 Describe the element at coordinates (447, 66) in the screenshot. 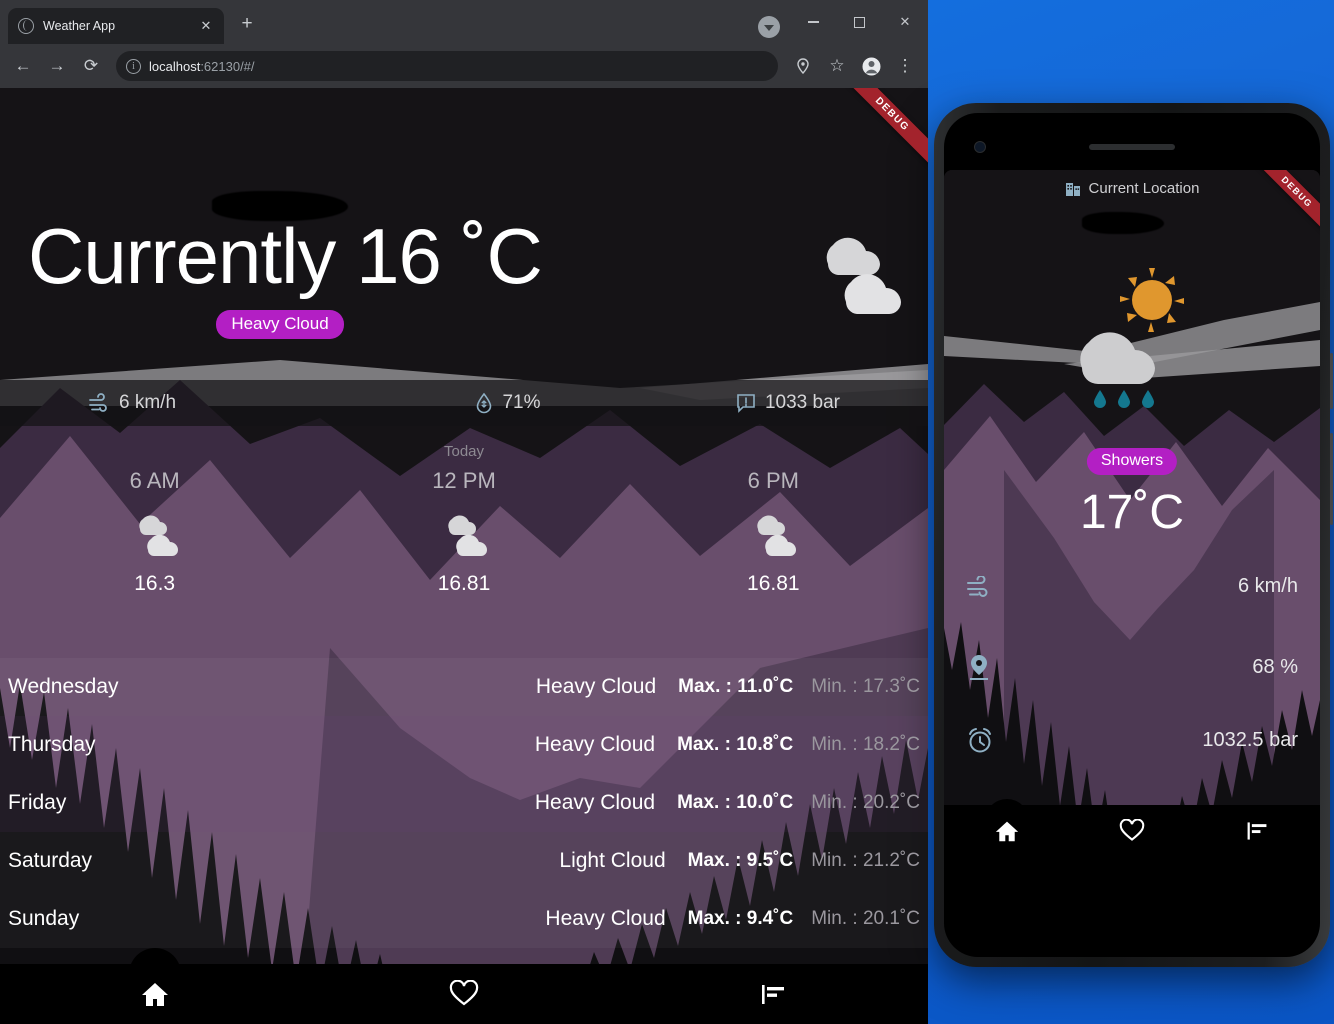

I see `address-bar: i localhost:62130/#/` at that location.